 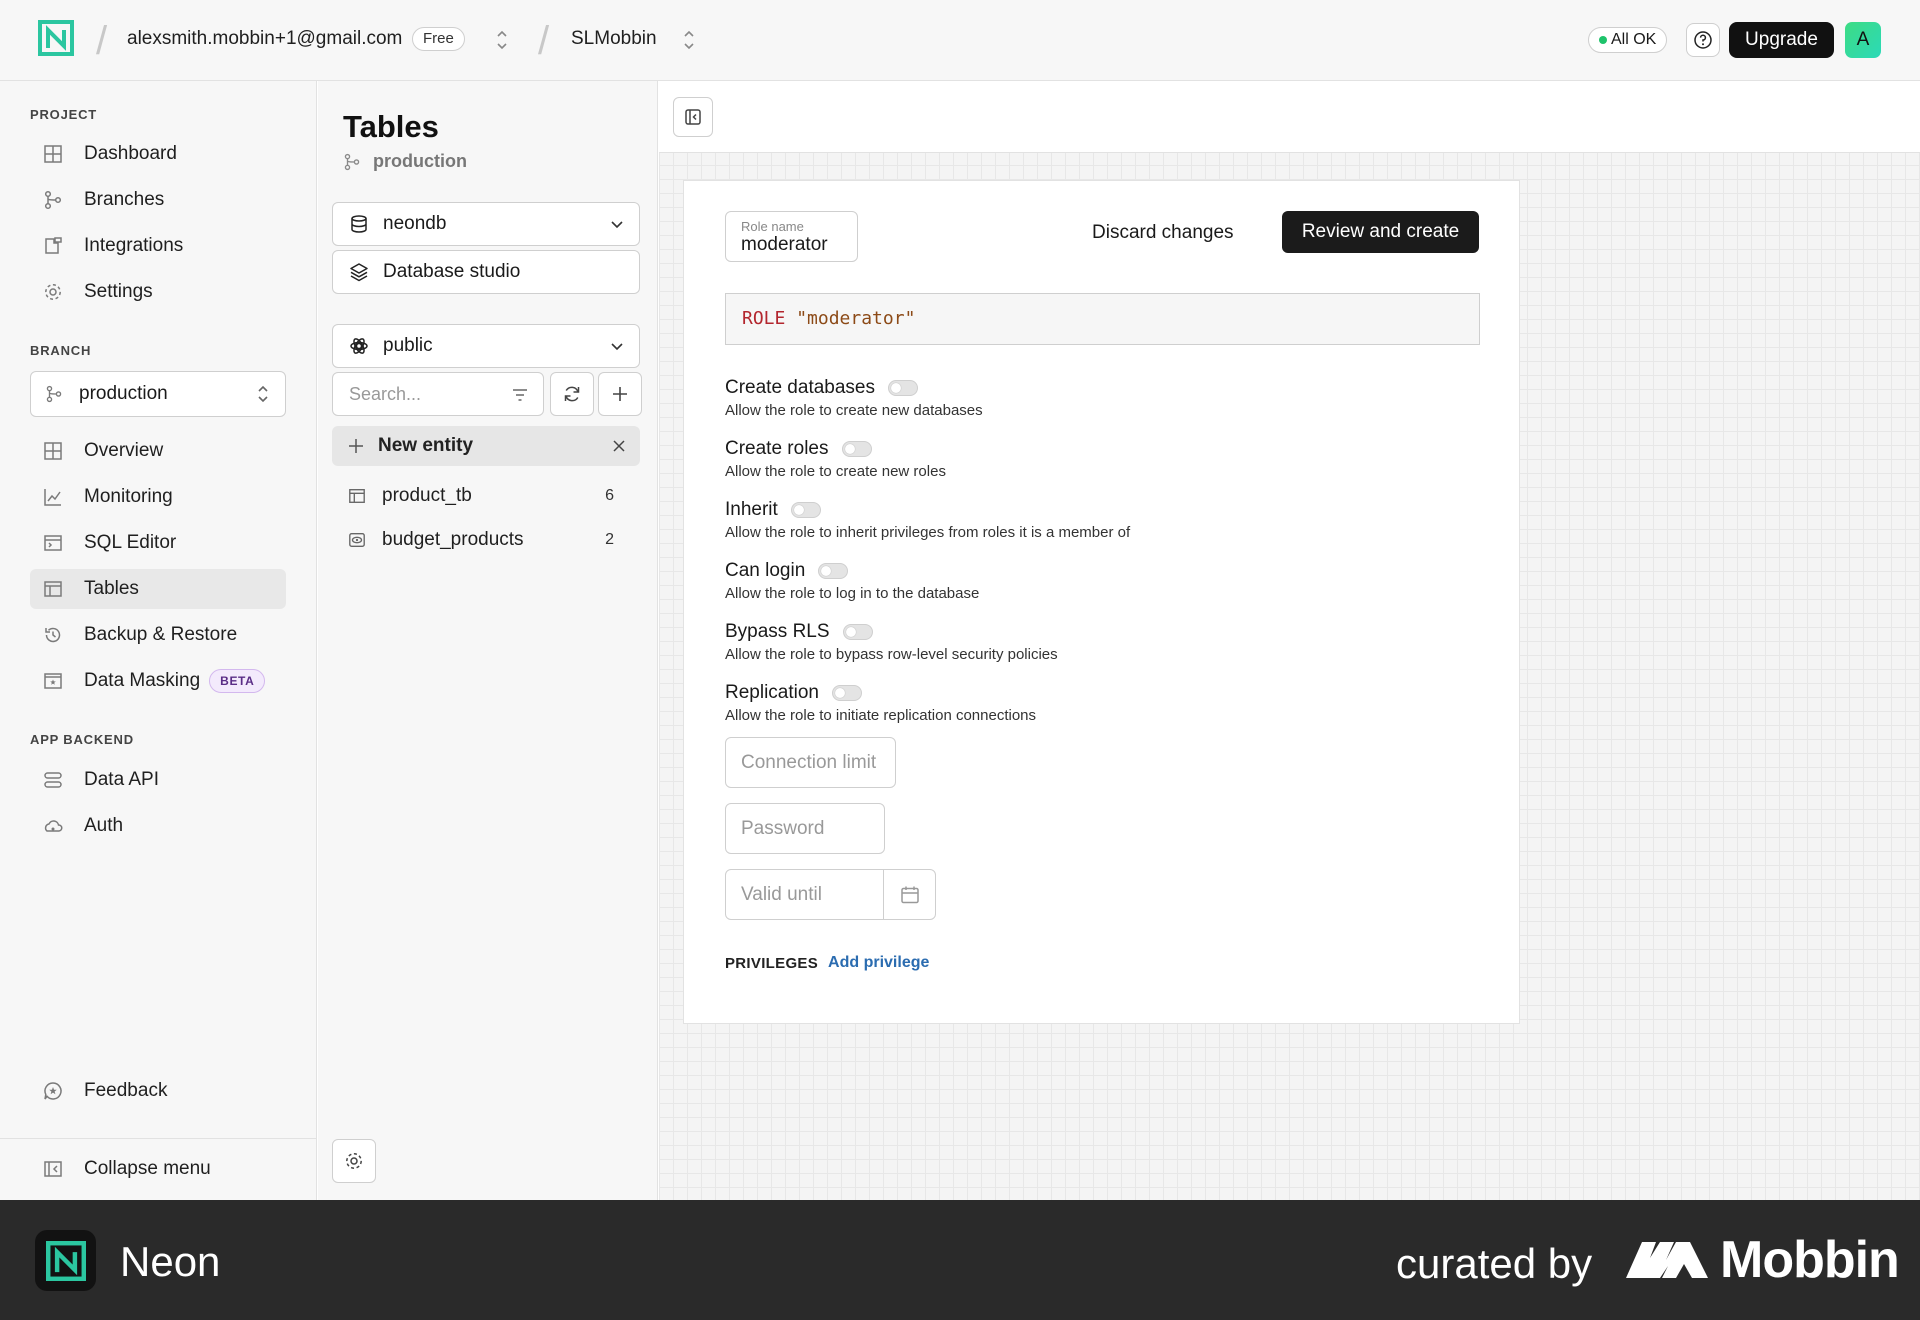 What do you see at coordinates (424, 394) in the screenshot?
I see `search-input` at bounding box center [424, 394].